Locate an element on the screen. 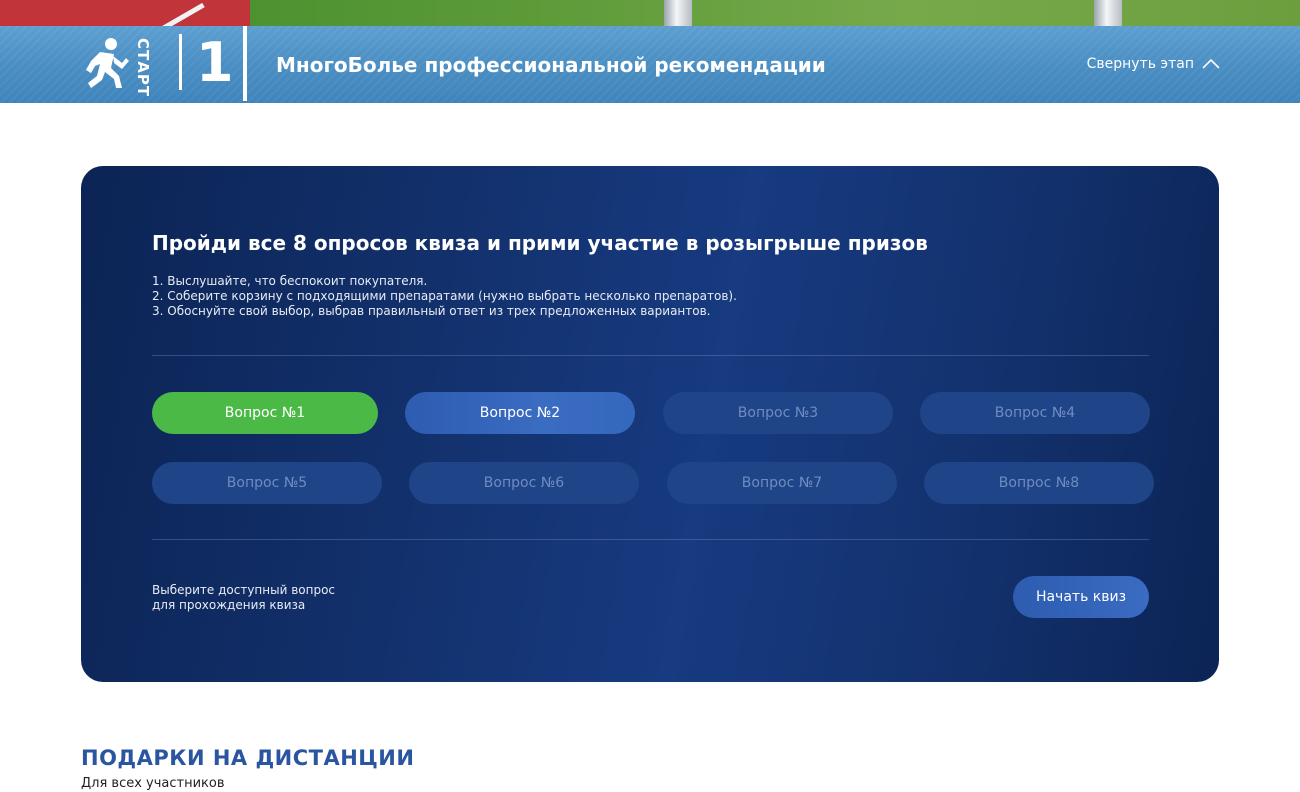  hint-line: Выберите доступный вопрос is located at coordinates (244, 590).